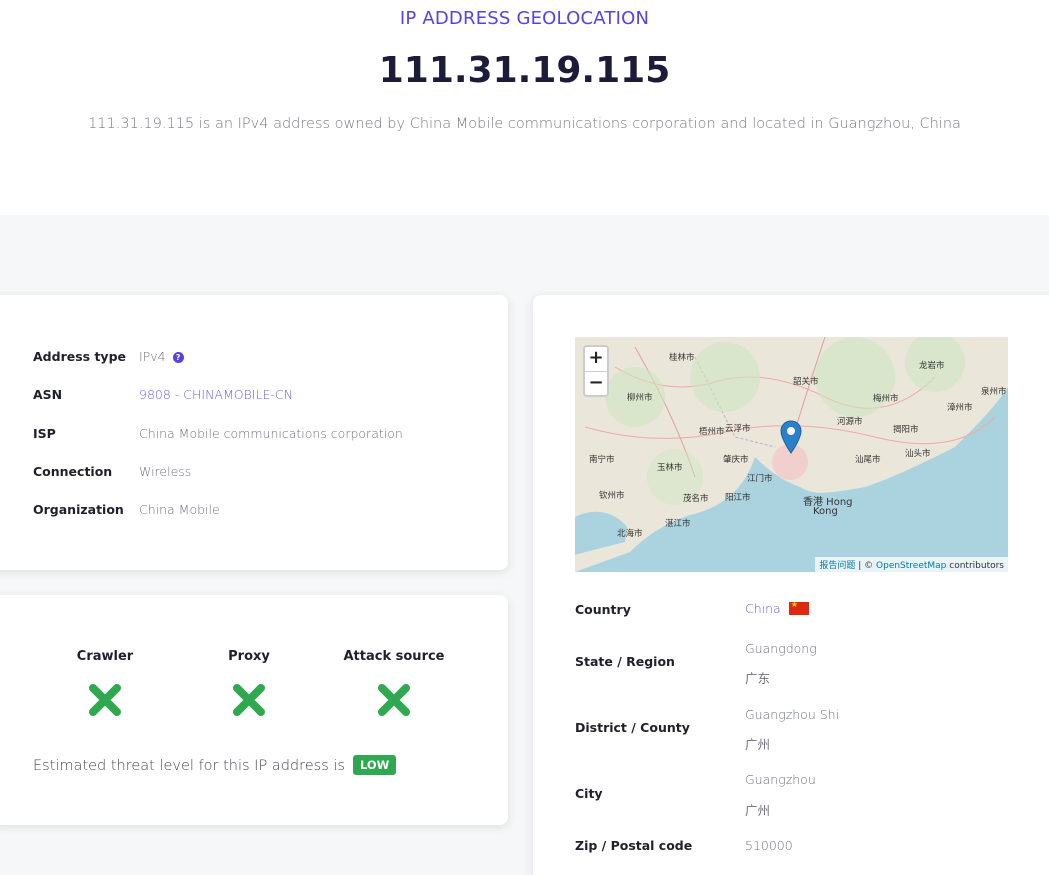  What do you see at coordinates (712, 432) in the screenshot?
I see `map-label: 梧州市` at bounding box center [712, 432].